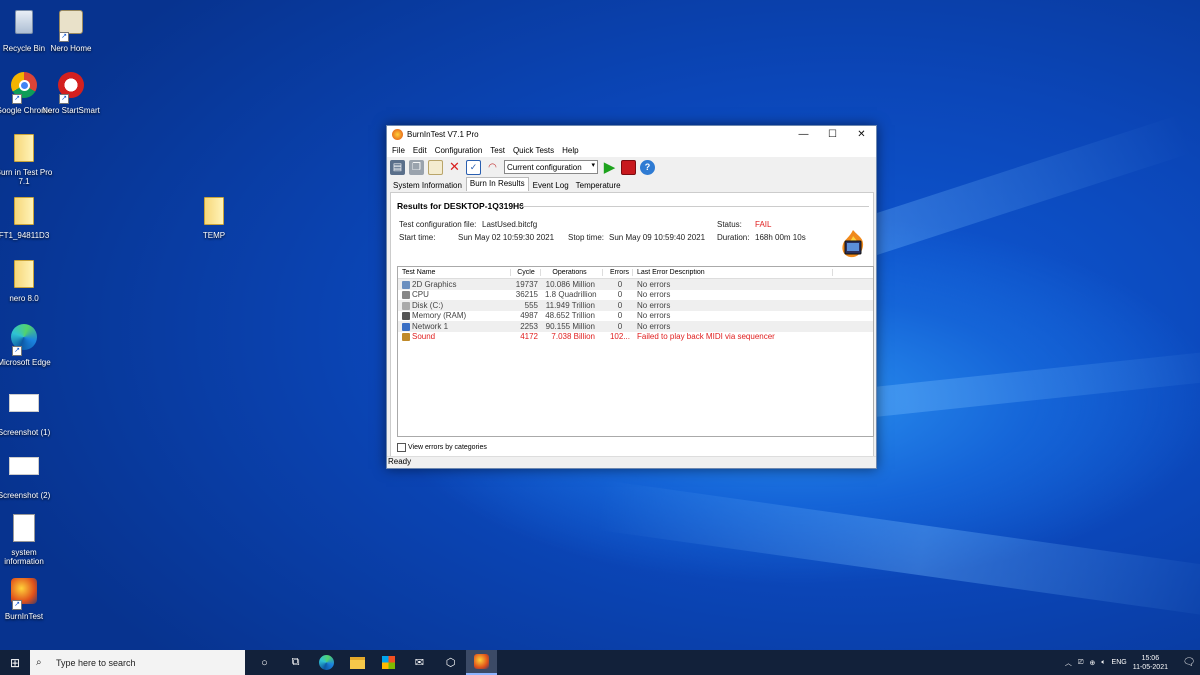 The width and height of the screenshot is (1200, 675). I want to click on stop-icon, so click(628, 167).